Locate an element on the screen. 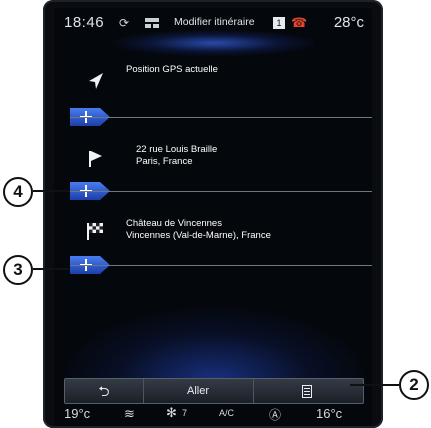  step-line2: Vincennes (Val-de-Marne), France is located at coordinates (198, 235).